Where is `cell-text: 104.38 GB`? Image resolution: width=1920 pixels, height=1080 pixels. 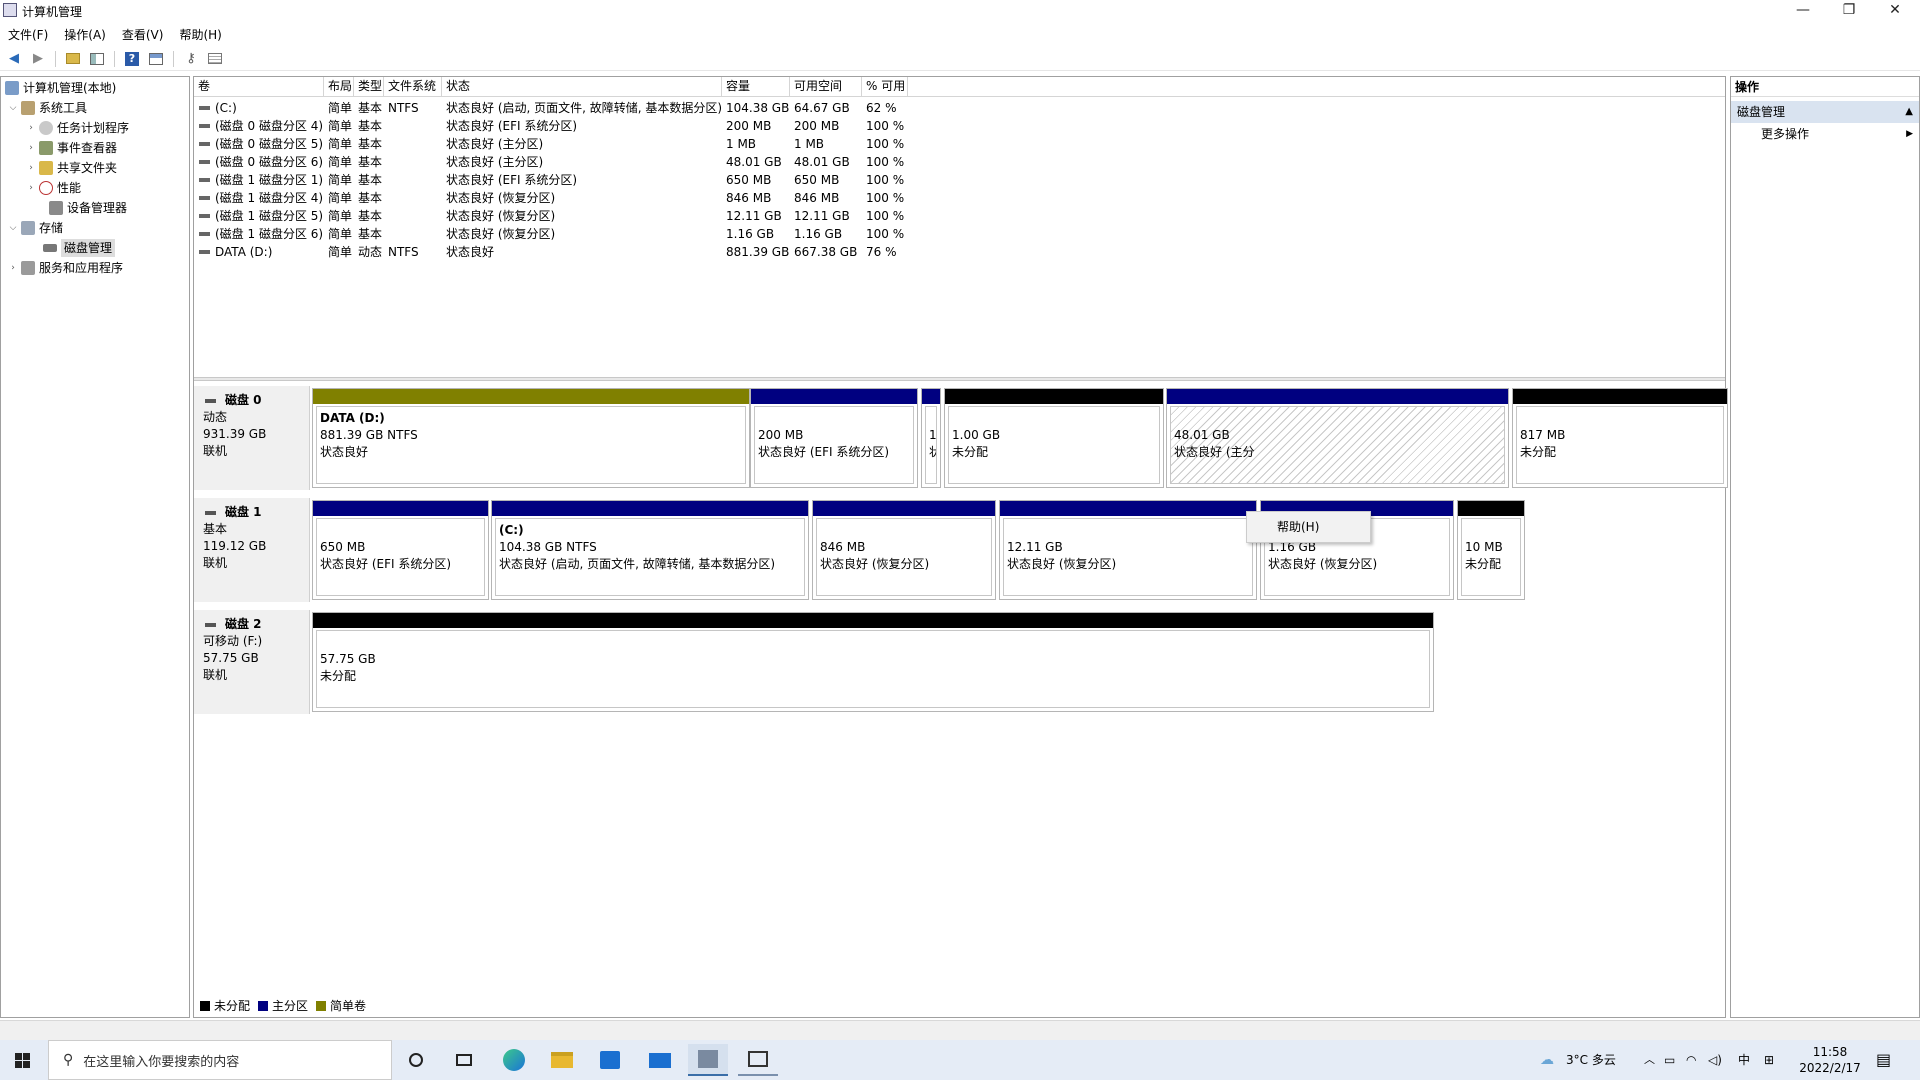
cell-text: 104.38 GB is located at coordinates (758, 108).